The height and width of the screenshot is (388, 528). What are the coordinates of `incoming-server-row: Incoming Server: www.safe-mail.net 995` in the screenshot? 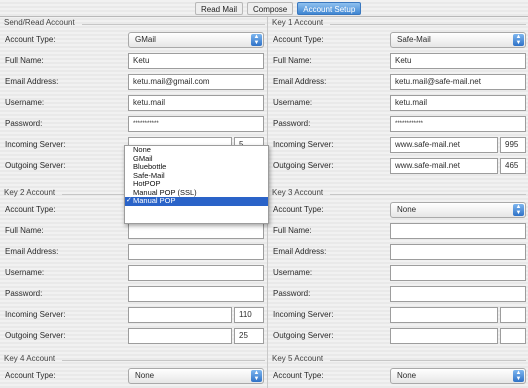 It's located at (398, 145).